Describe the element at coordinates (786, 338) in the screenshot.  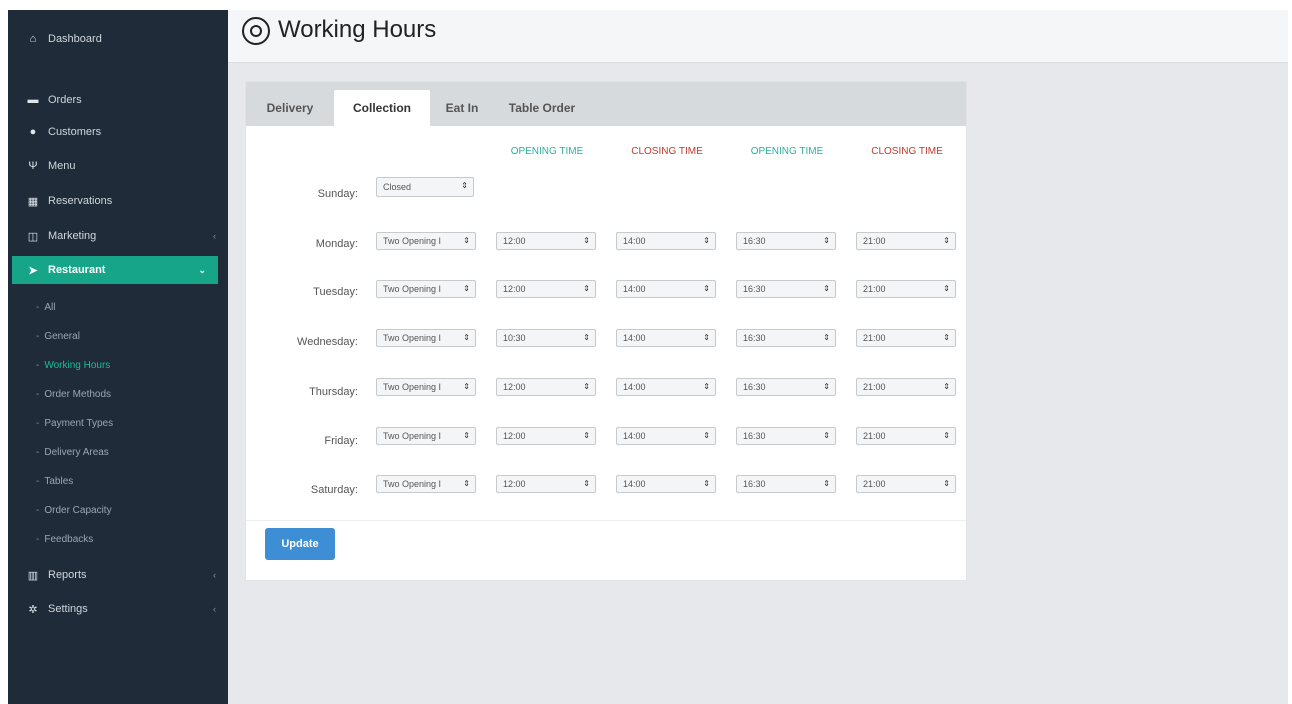
I see `time-select-wednesday-open-2: 16:30 ⇕` at that location.